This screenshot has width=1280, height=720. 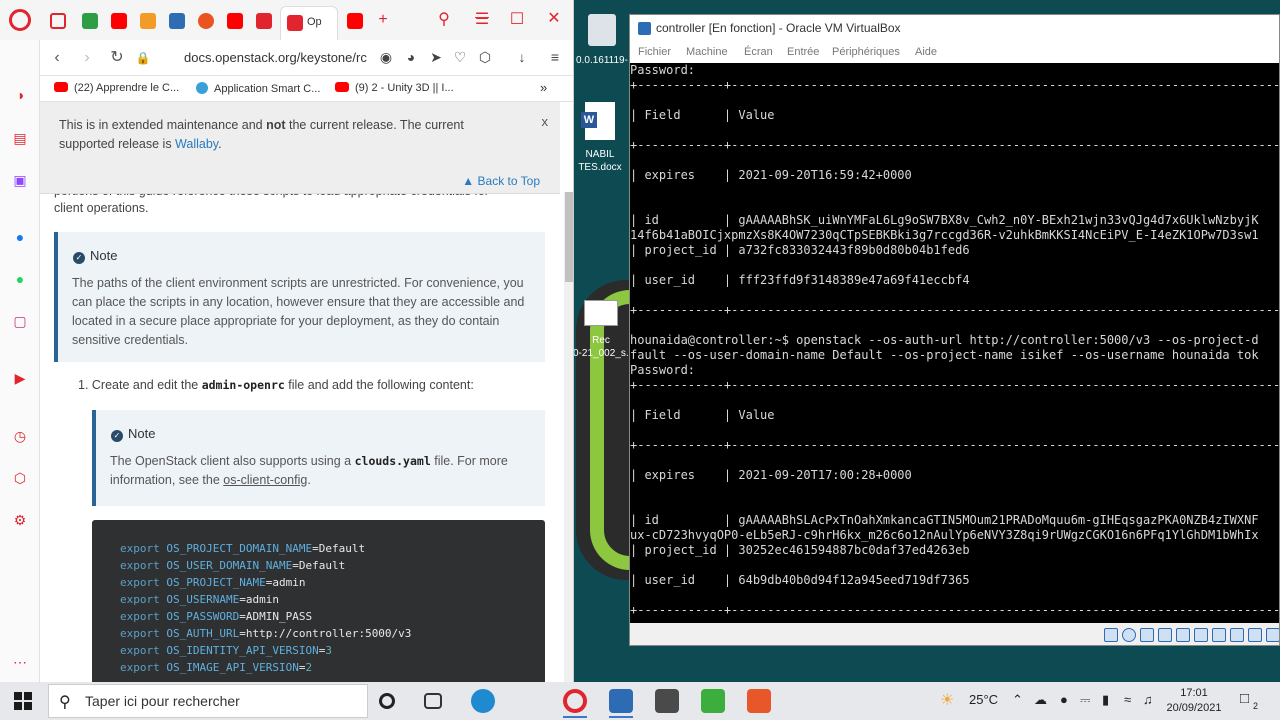 I want to click on code-token-val: admin, so click(x=289, y=582).